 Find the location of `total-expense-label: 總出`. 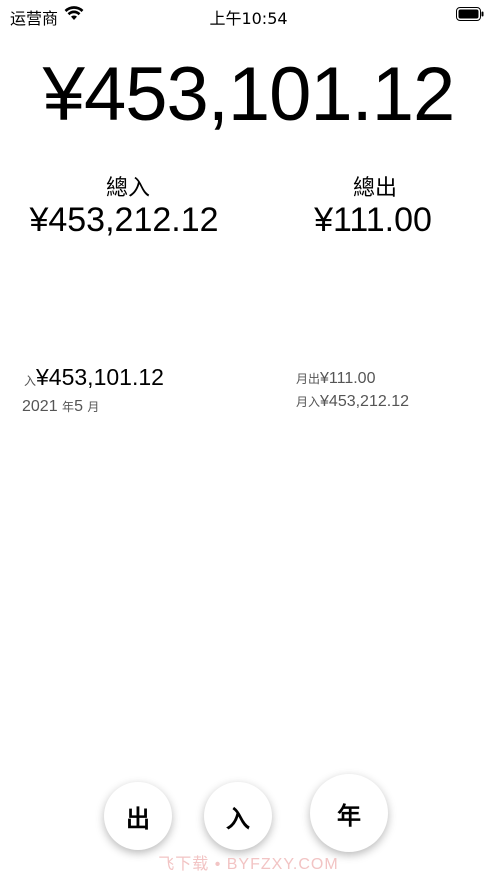

total-expense-label: 總出 is located at coordinates (374, 188).